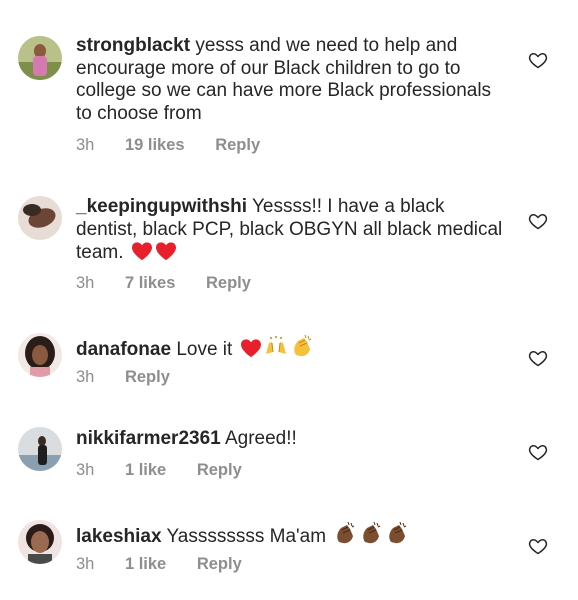  Describe the element at coordinates (204, 349) in the screenshot. I see `comment-text: Love it` at that location.